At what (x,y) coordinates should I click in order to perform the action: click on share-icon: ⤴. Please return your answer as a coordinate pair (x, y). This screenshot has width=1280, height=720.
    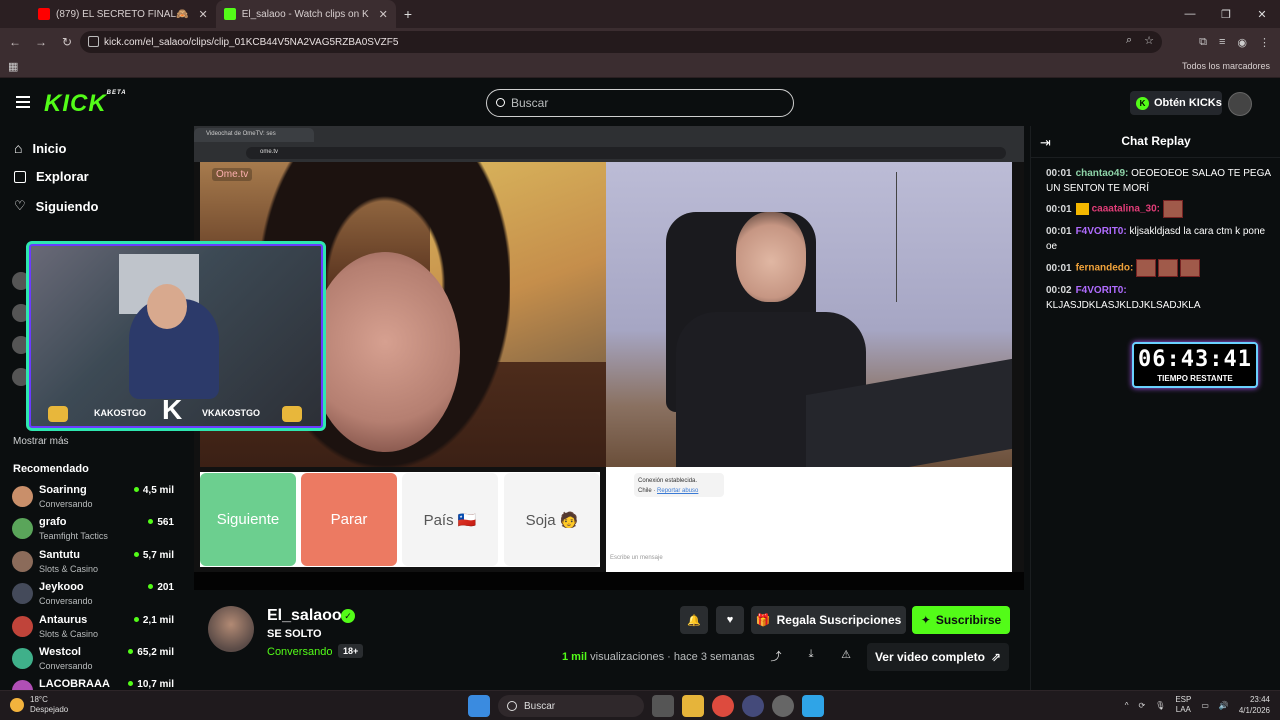
    Looking at the image, I should click on (776, 656).